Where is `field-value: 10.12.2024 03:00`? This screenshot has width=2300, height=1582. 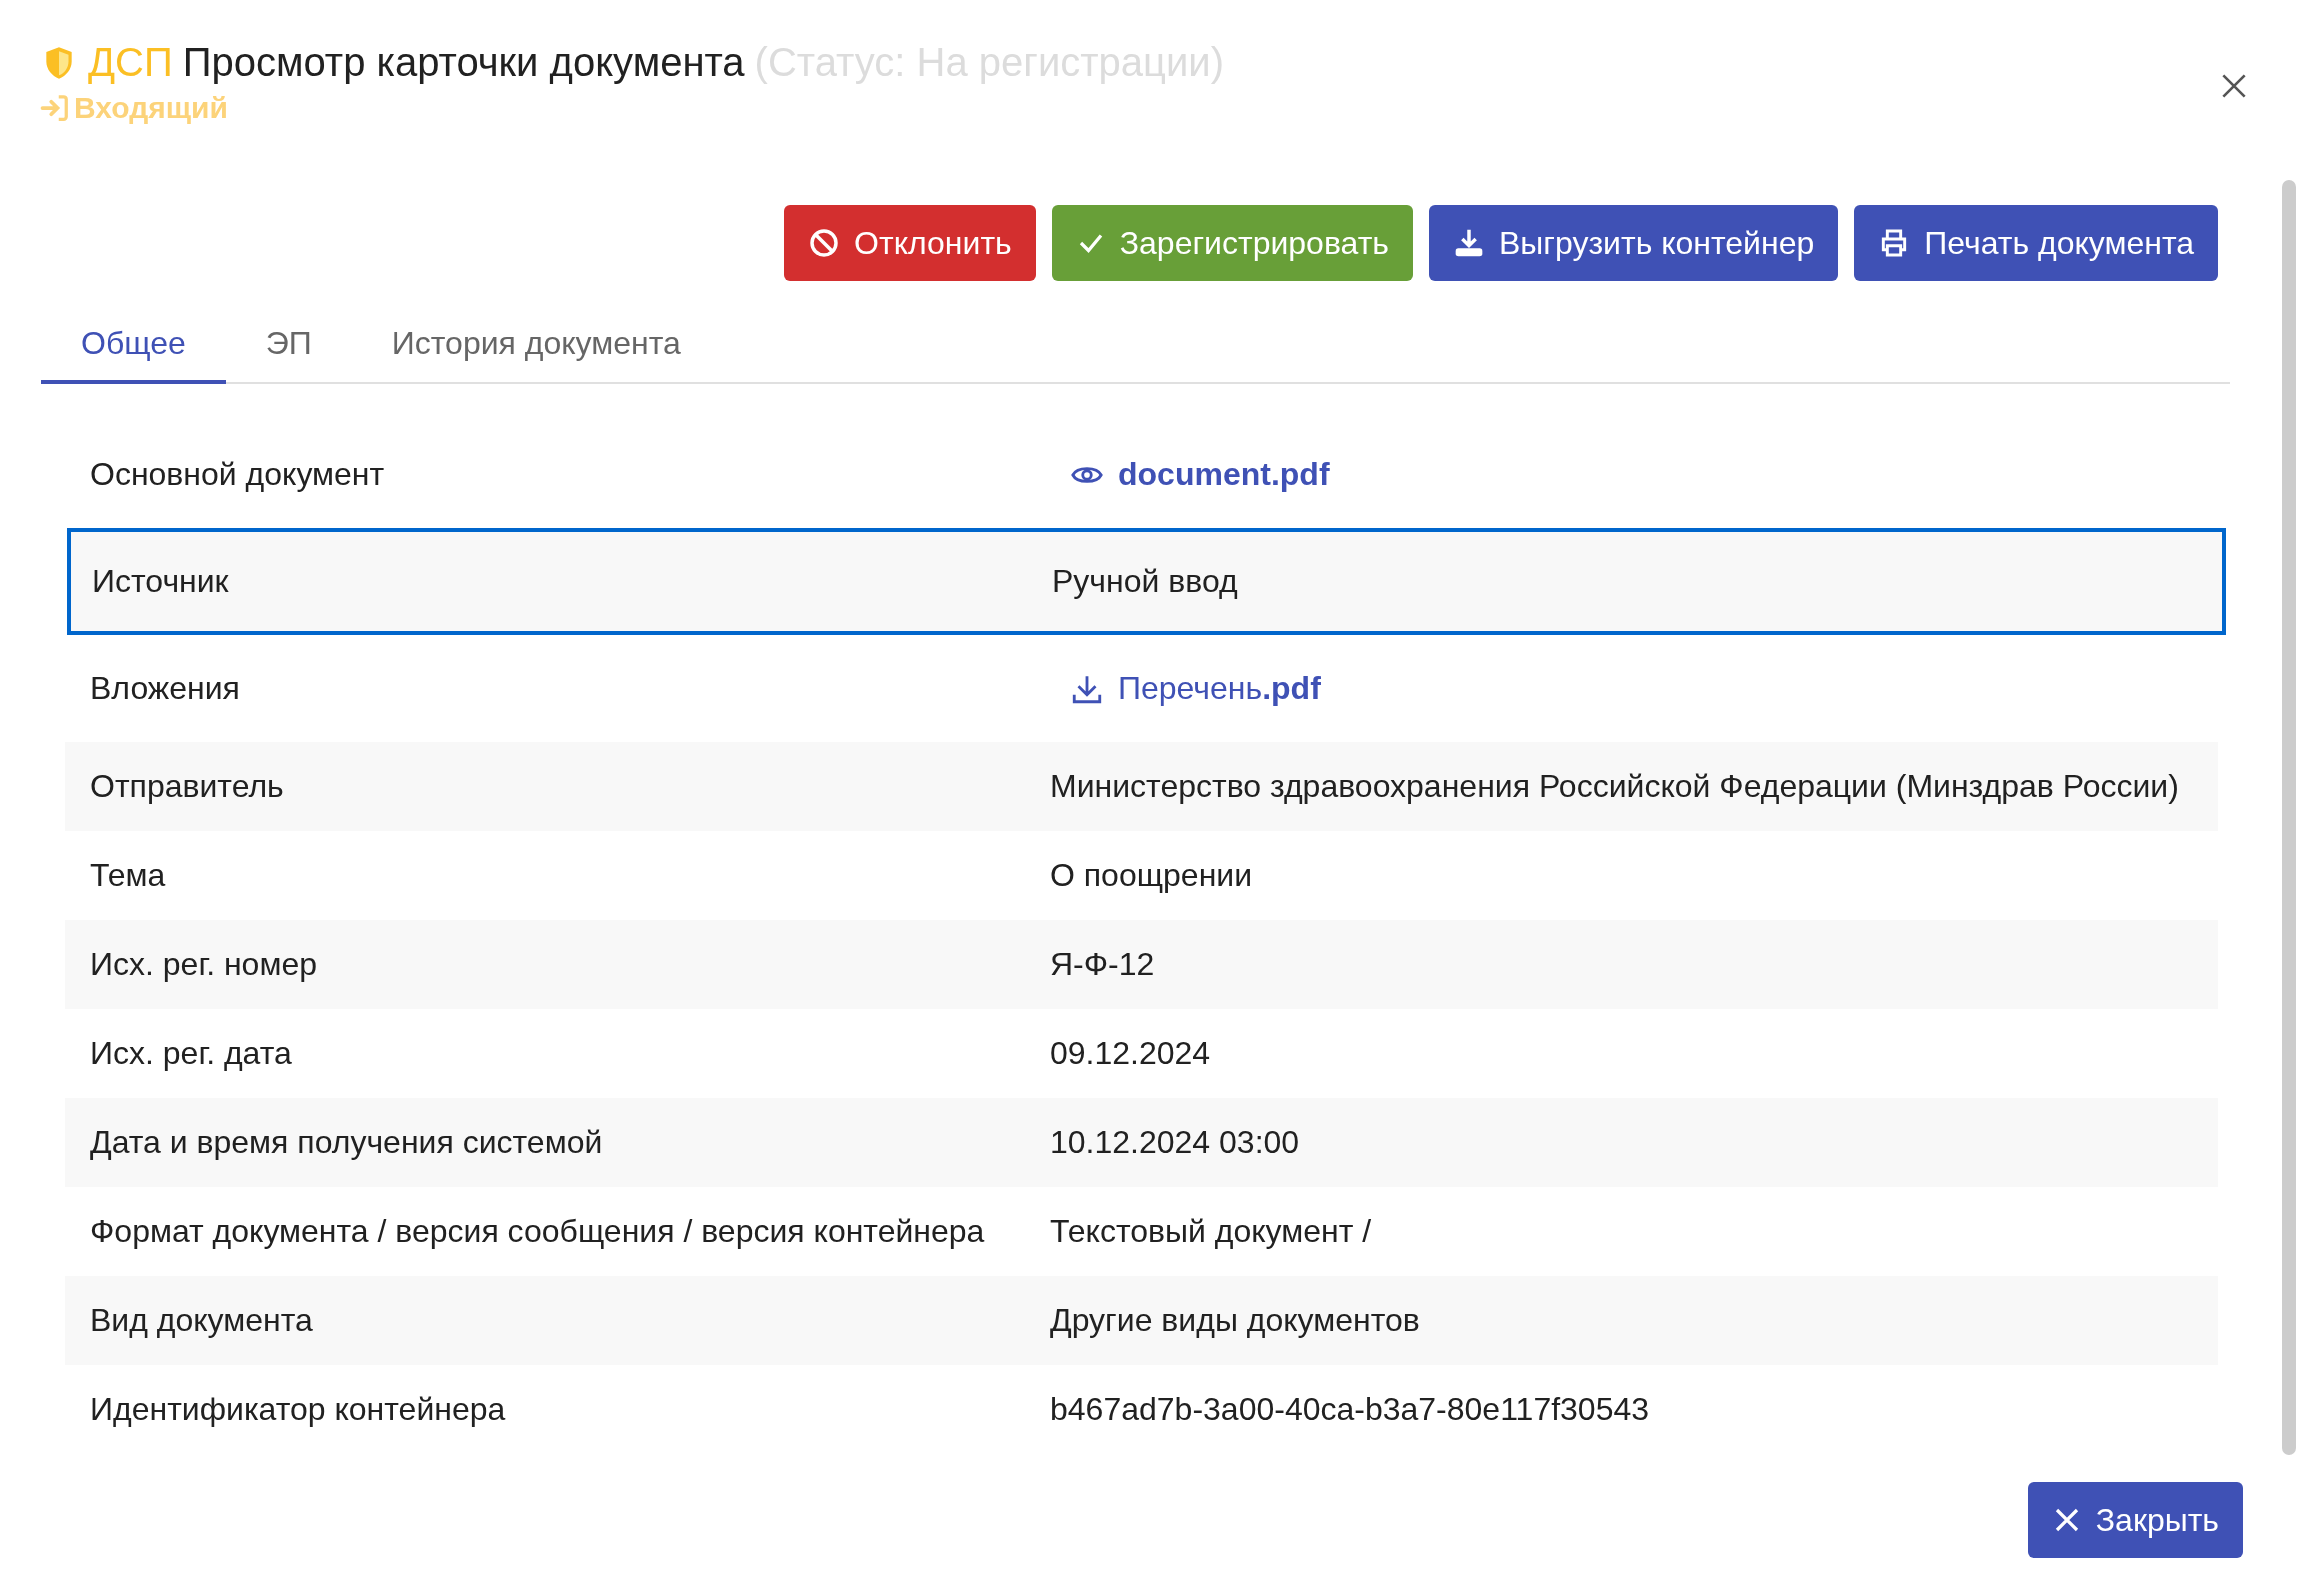 field-value: 10.12.2024 03:00 is located at coordinates (1175, 1142).